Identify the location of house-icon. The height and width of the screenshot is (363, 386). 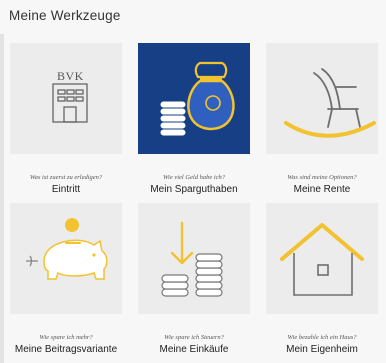
(322, 259).